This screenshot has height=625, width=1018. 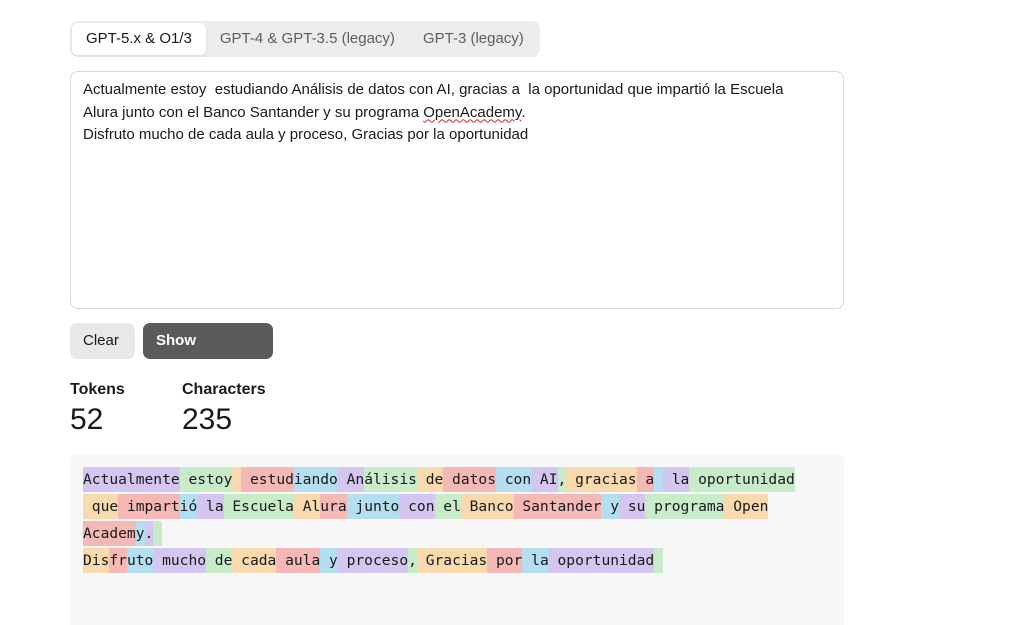 I want to click on token: datos, so click(x=469, y=479).